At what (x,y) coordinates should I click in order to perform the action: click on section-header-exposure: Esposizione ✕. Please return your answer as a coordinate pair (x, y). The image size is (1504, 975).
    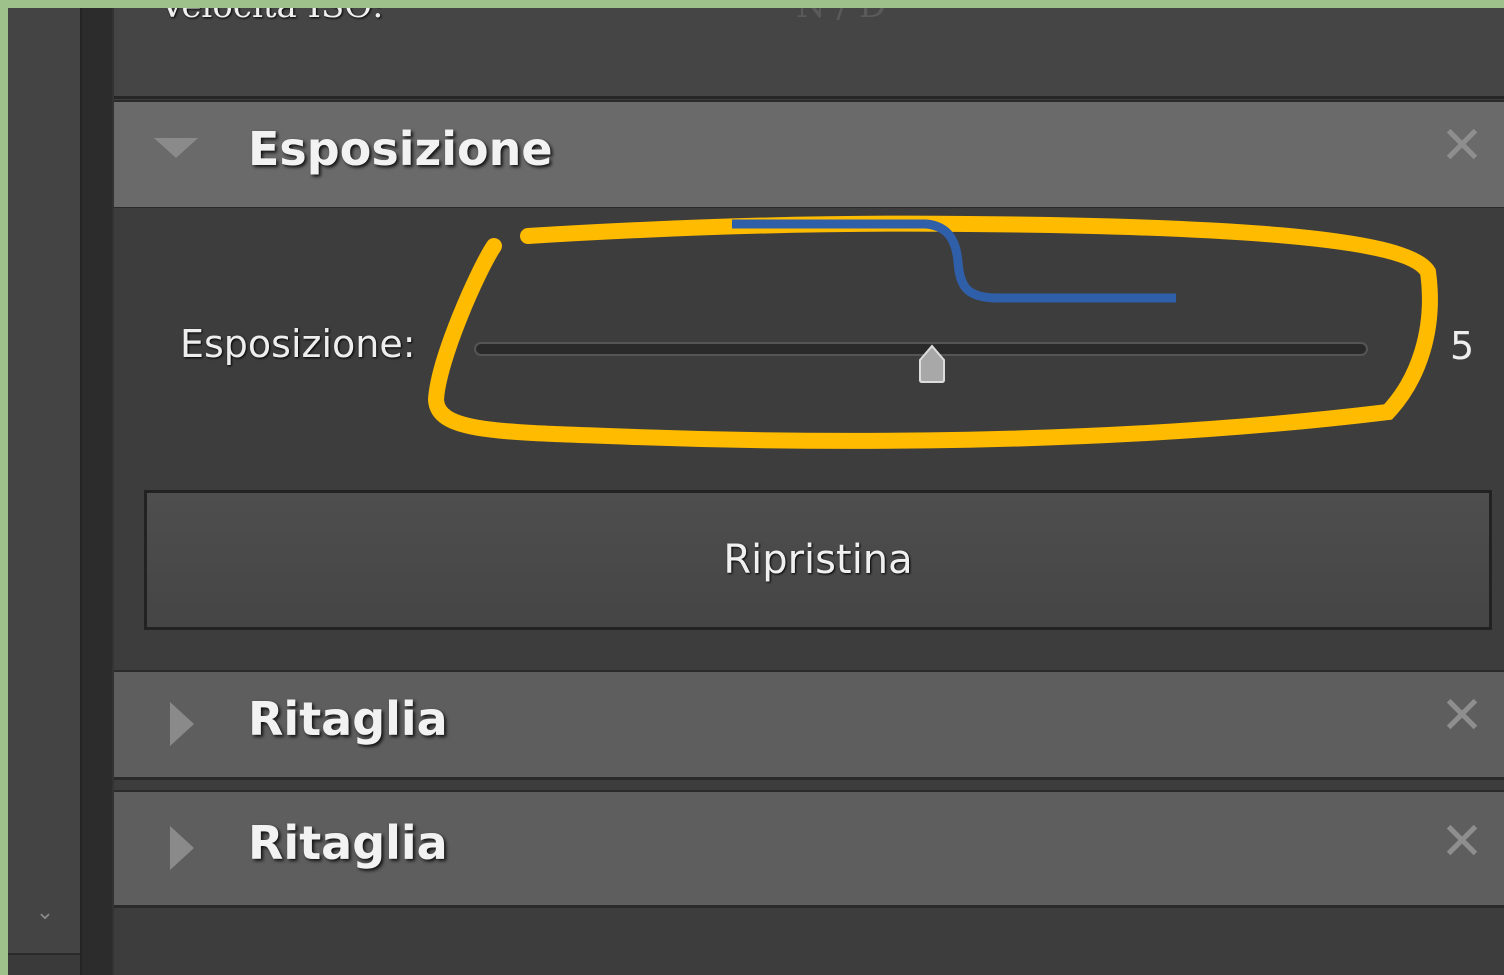
    Looking at the image, I should click on (809, 155).